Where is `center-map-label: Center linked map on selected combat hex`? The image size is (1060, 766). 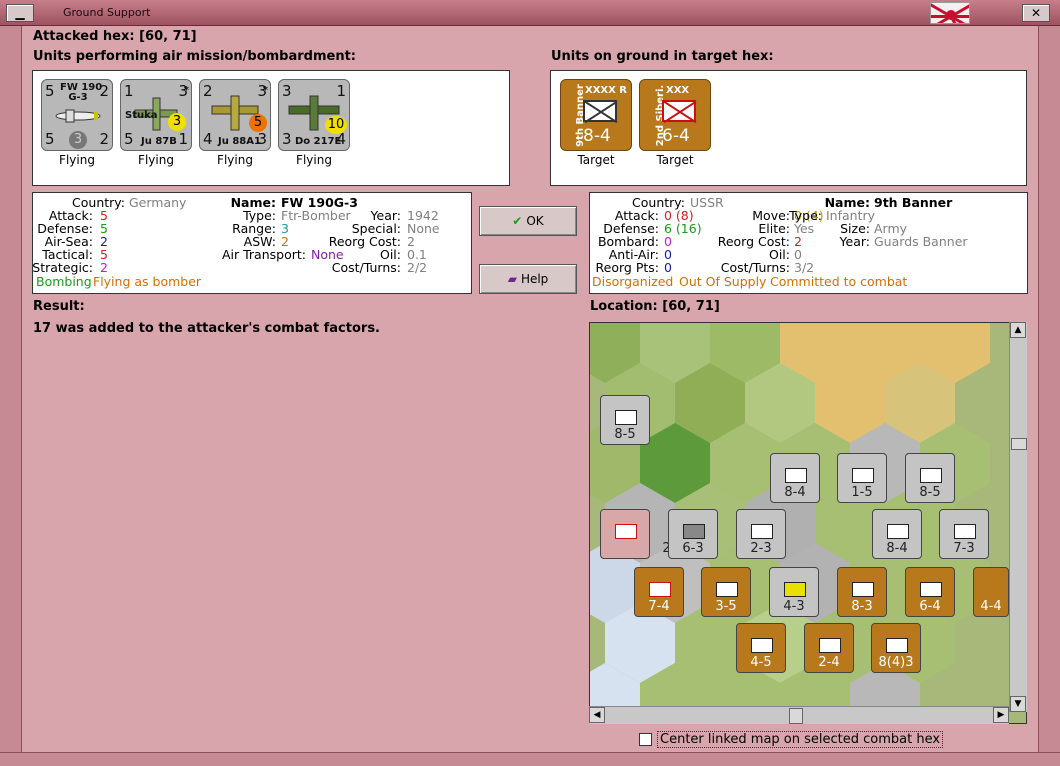 center-map-label: Center linked map on selected combat hex is located at coordinates (800, 739).